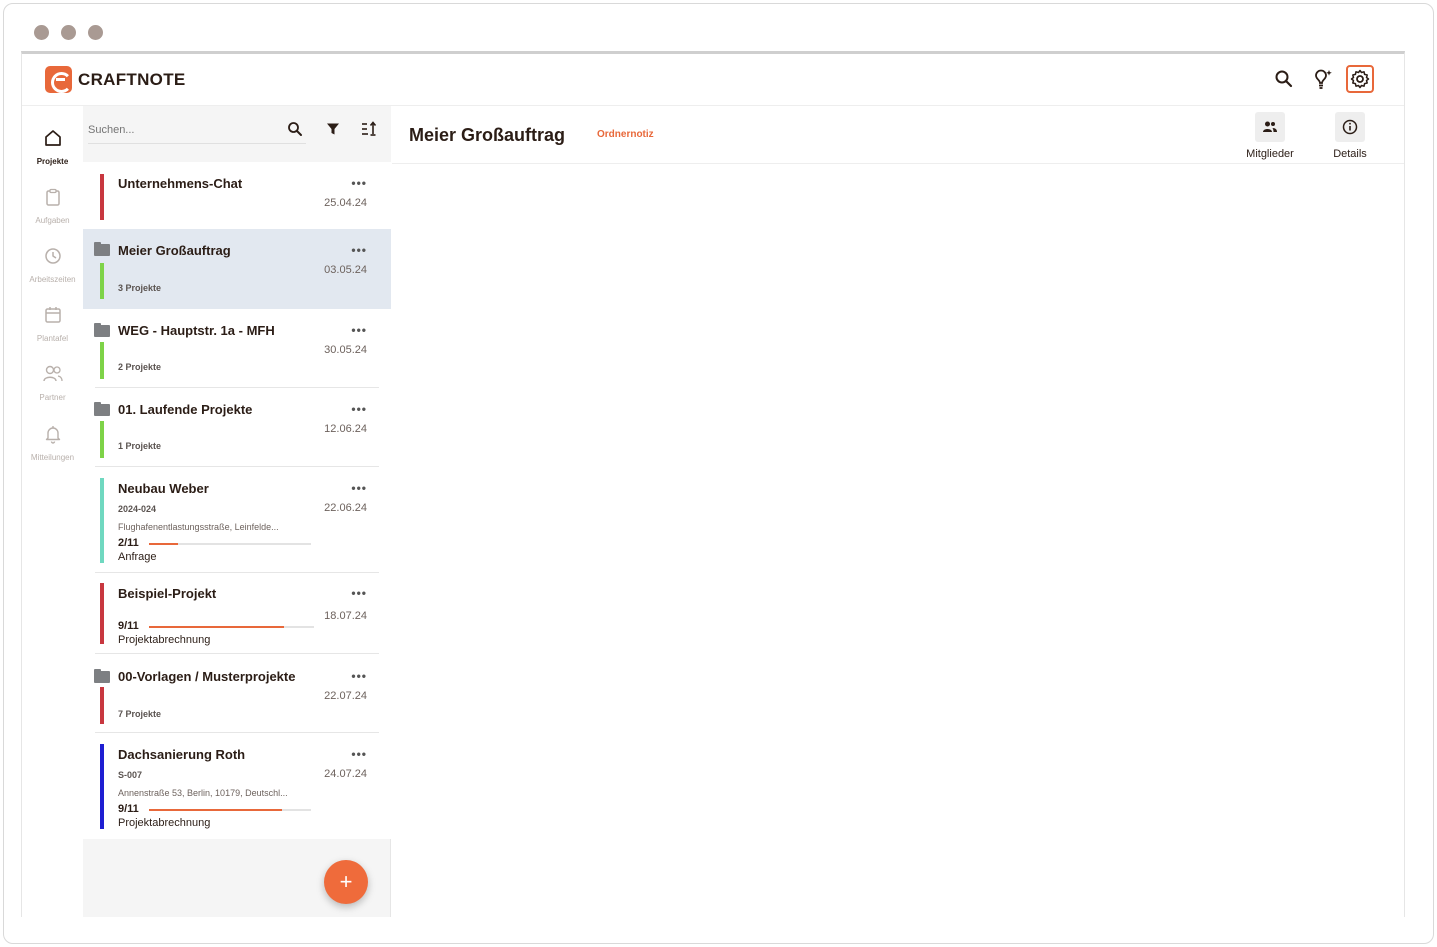 Image resolution: width=1437 pixels, height=947 pixels. What do you see at coordinates (345, 696) in the screenshot?
I see `project-date: 22.07.24` at bounding box center [345, 696].